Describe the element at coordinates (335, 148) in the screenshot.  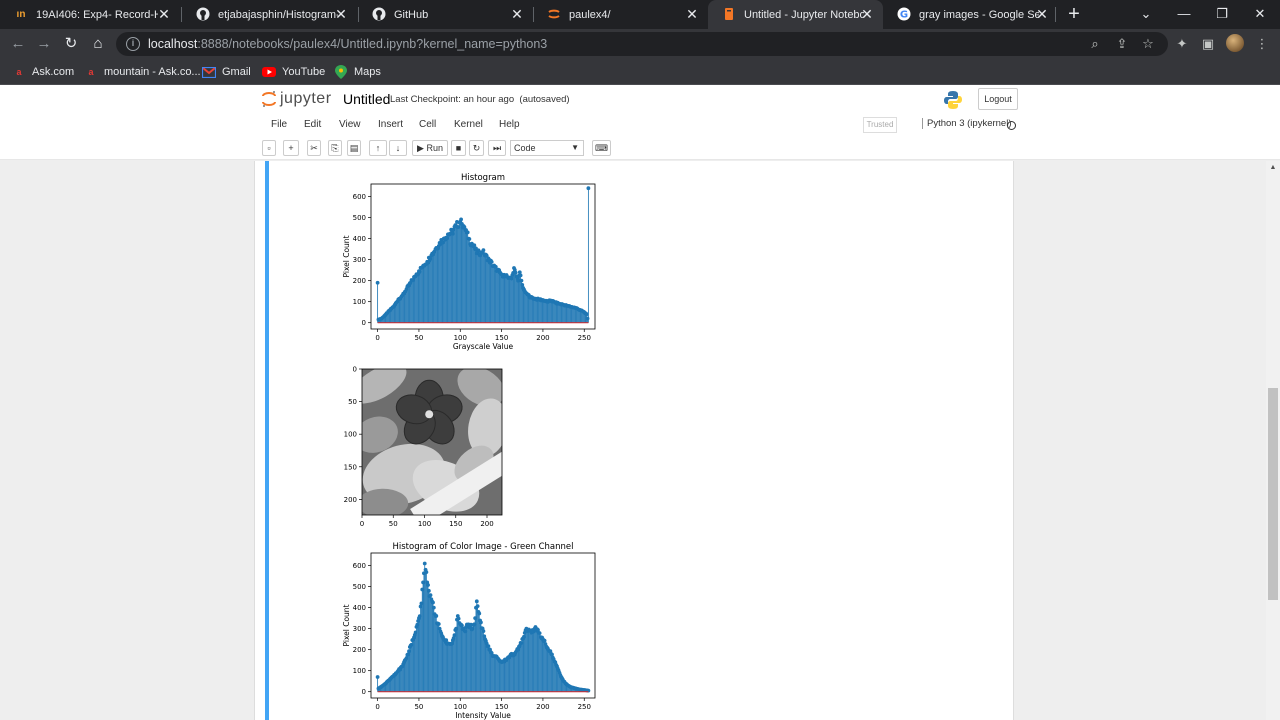
I see `copy-icon: ⎘` at that location.